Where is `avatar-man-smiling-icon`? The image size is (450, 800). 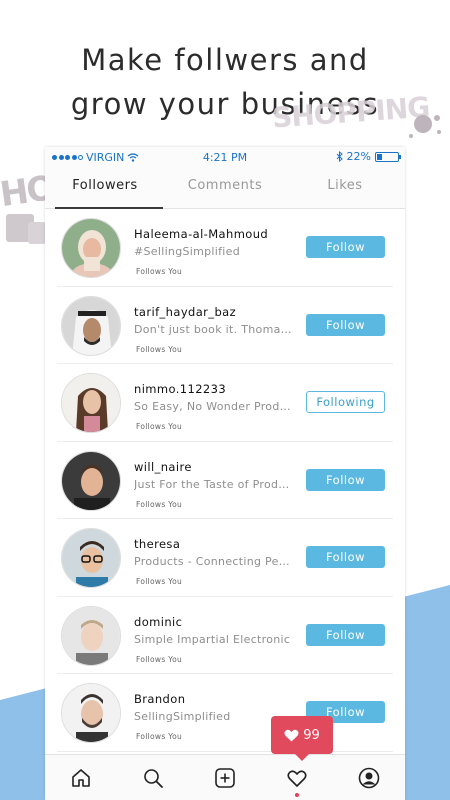
avatar-man-smiling-icon is located at coordinates (91, 480).